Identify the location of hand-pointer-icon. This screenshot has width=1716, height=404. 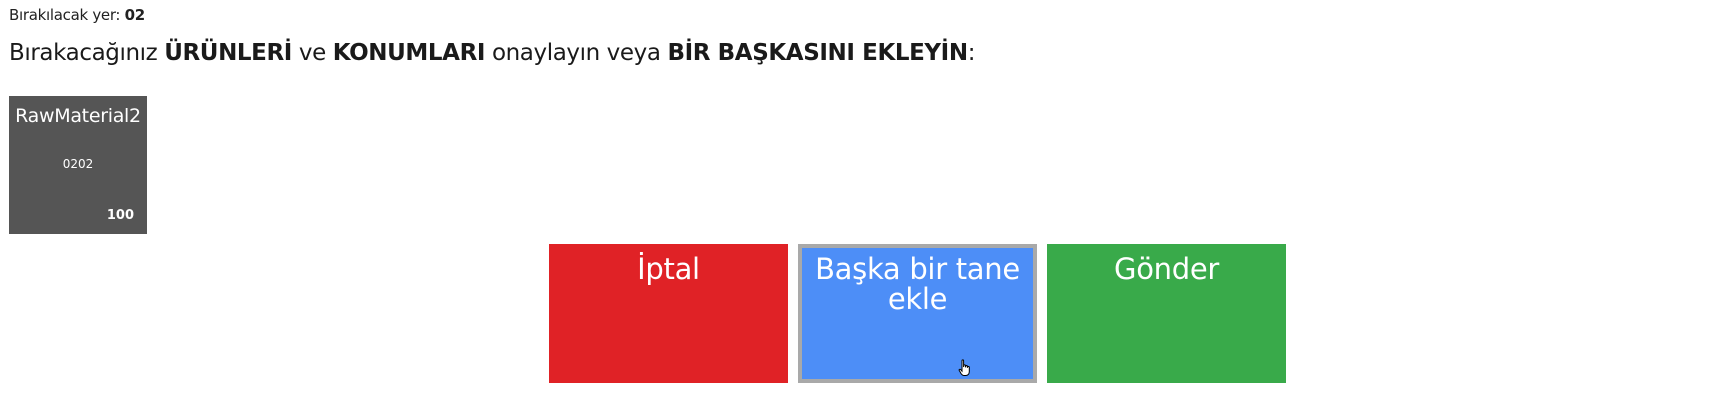
(964, 367).